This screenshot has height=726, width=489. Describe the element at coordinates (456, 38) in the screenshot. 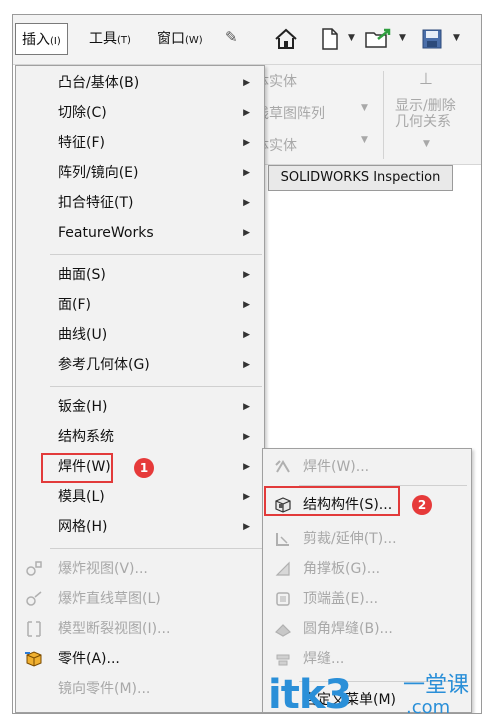

I see `save-dropdown-icon: ▼` at that location.